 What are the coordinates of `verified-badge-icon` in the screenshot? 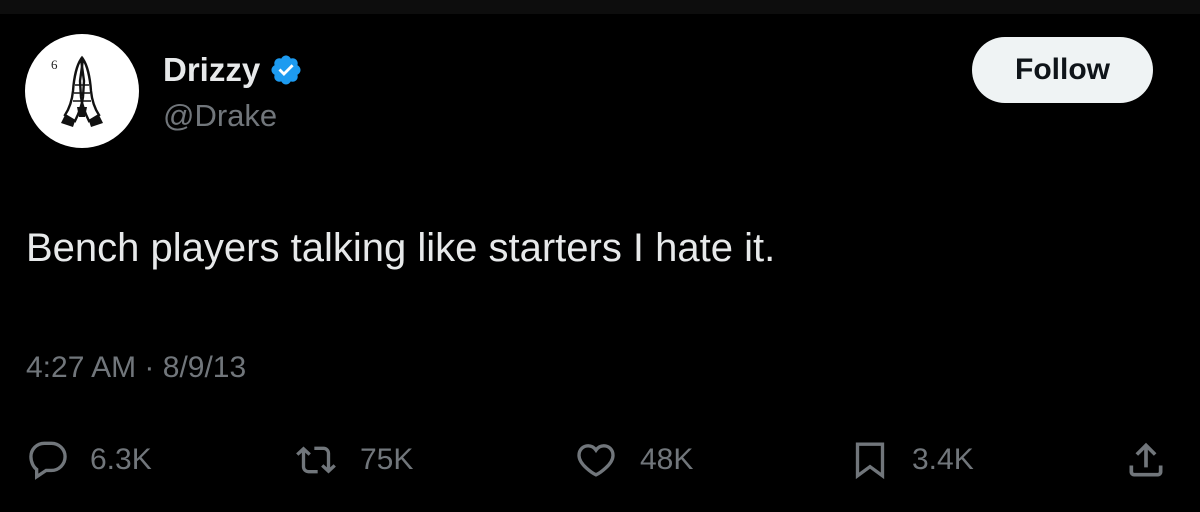 It's located at (286, 70).